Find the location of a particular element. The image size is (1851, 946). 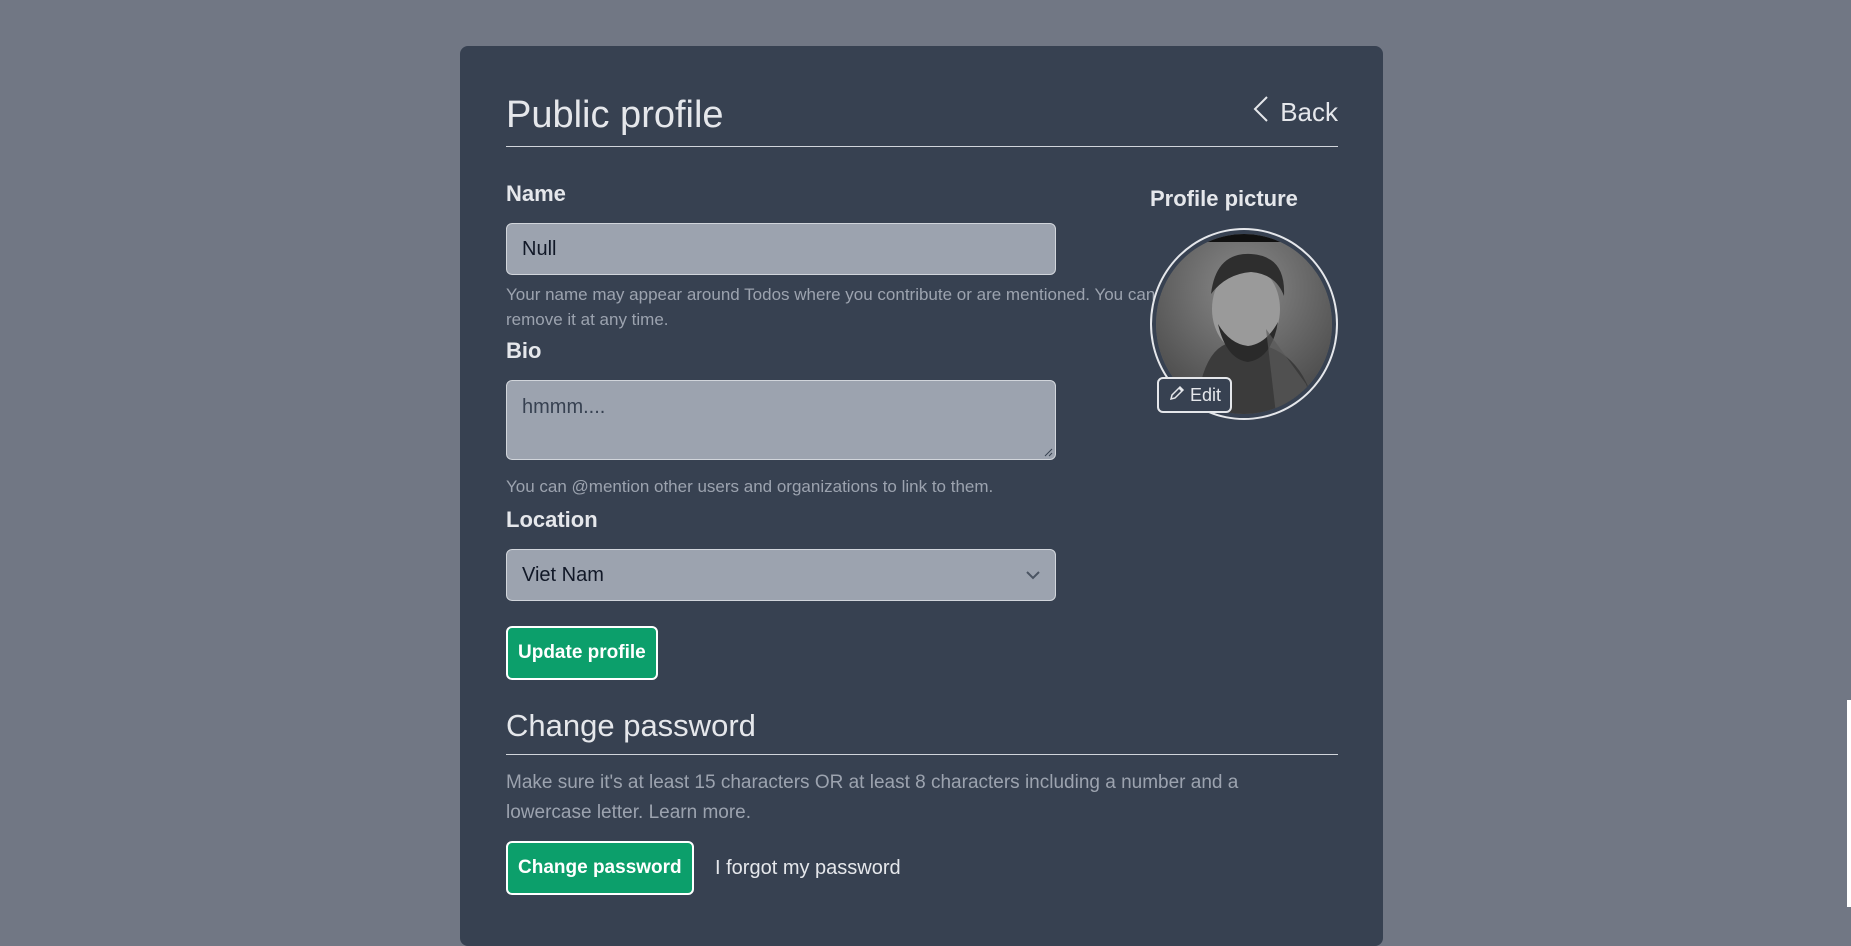

location-label: Location is located at coordinates (552, 519).